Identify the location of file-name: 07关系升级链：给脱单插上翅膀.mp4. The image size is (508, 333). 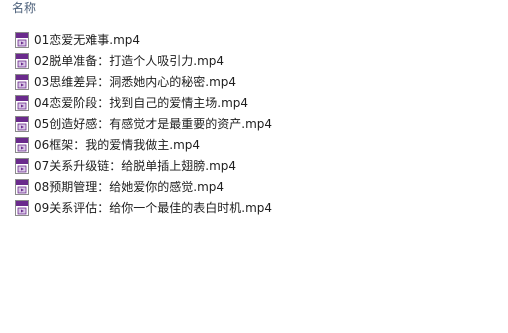
(135, 165).